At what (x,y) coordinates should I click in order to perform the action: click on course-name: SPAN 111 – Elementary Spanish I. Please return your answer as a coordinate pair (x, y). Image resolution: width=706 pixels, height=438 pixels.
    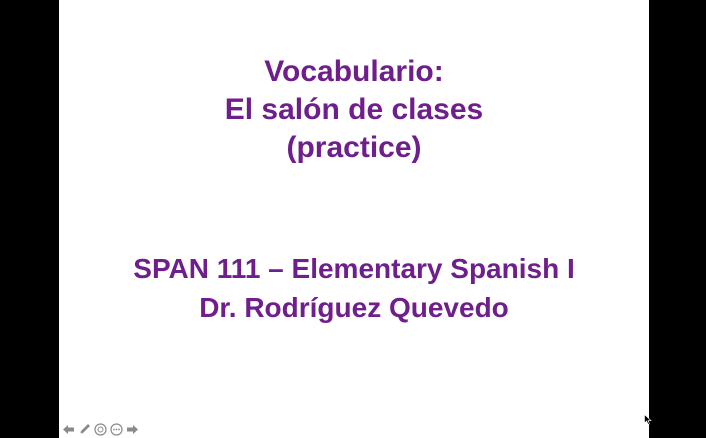
    Looking at the image, I should click on (354, 268).